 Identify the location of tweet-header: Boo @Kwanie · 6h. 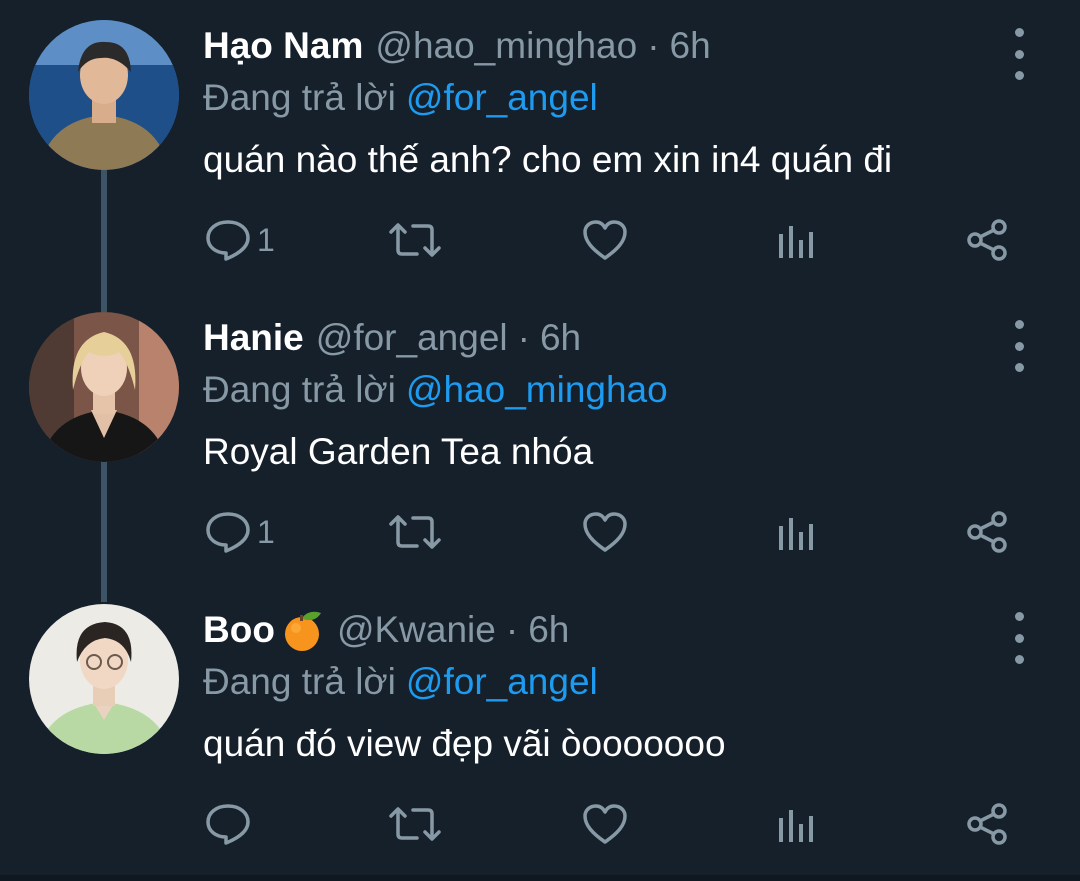
(386, 630).